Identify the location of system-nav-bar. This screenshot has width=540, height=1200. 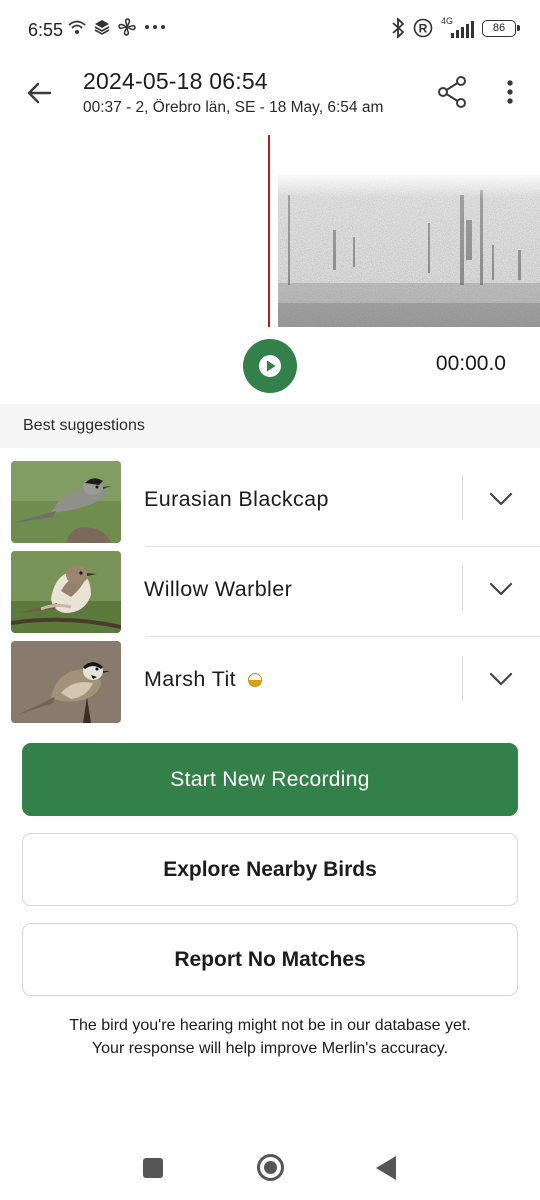
(270, 1165).